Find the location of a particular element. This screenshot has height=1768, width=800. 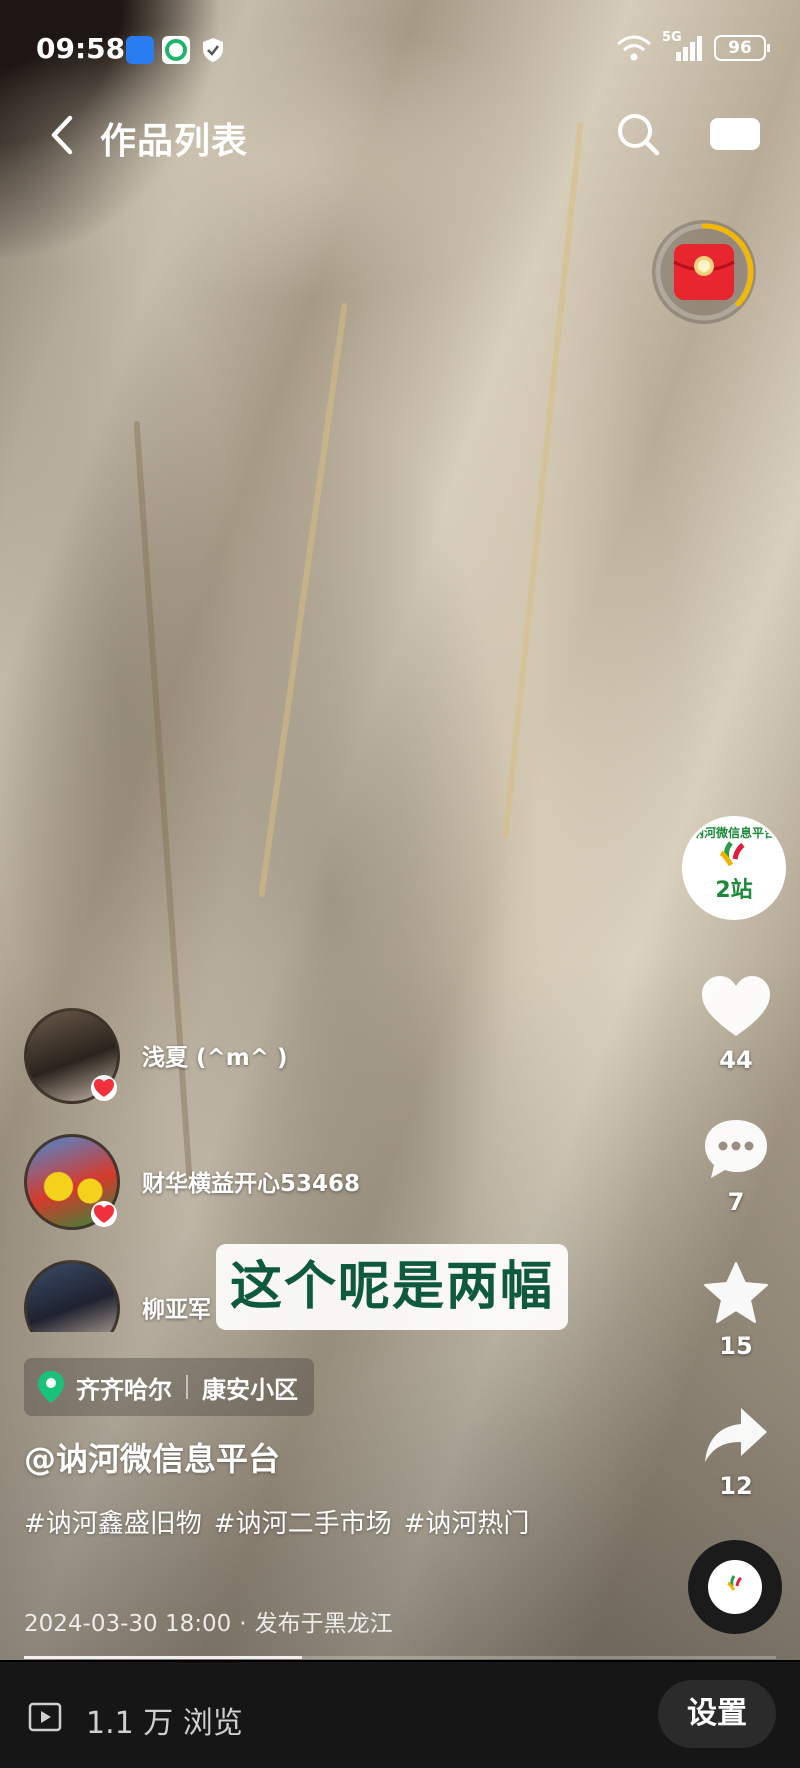

account-avatar: 讷河微信息平台 2站 is located at coordinates (734, 868).